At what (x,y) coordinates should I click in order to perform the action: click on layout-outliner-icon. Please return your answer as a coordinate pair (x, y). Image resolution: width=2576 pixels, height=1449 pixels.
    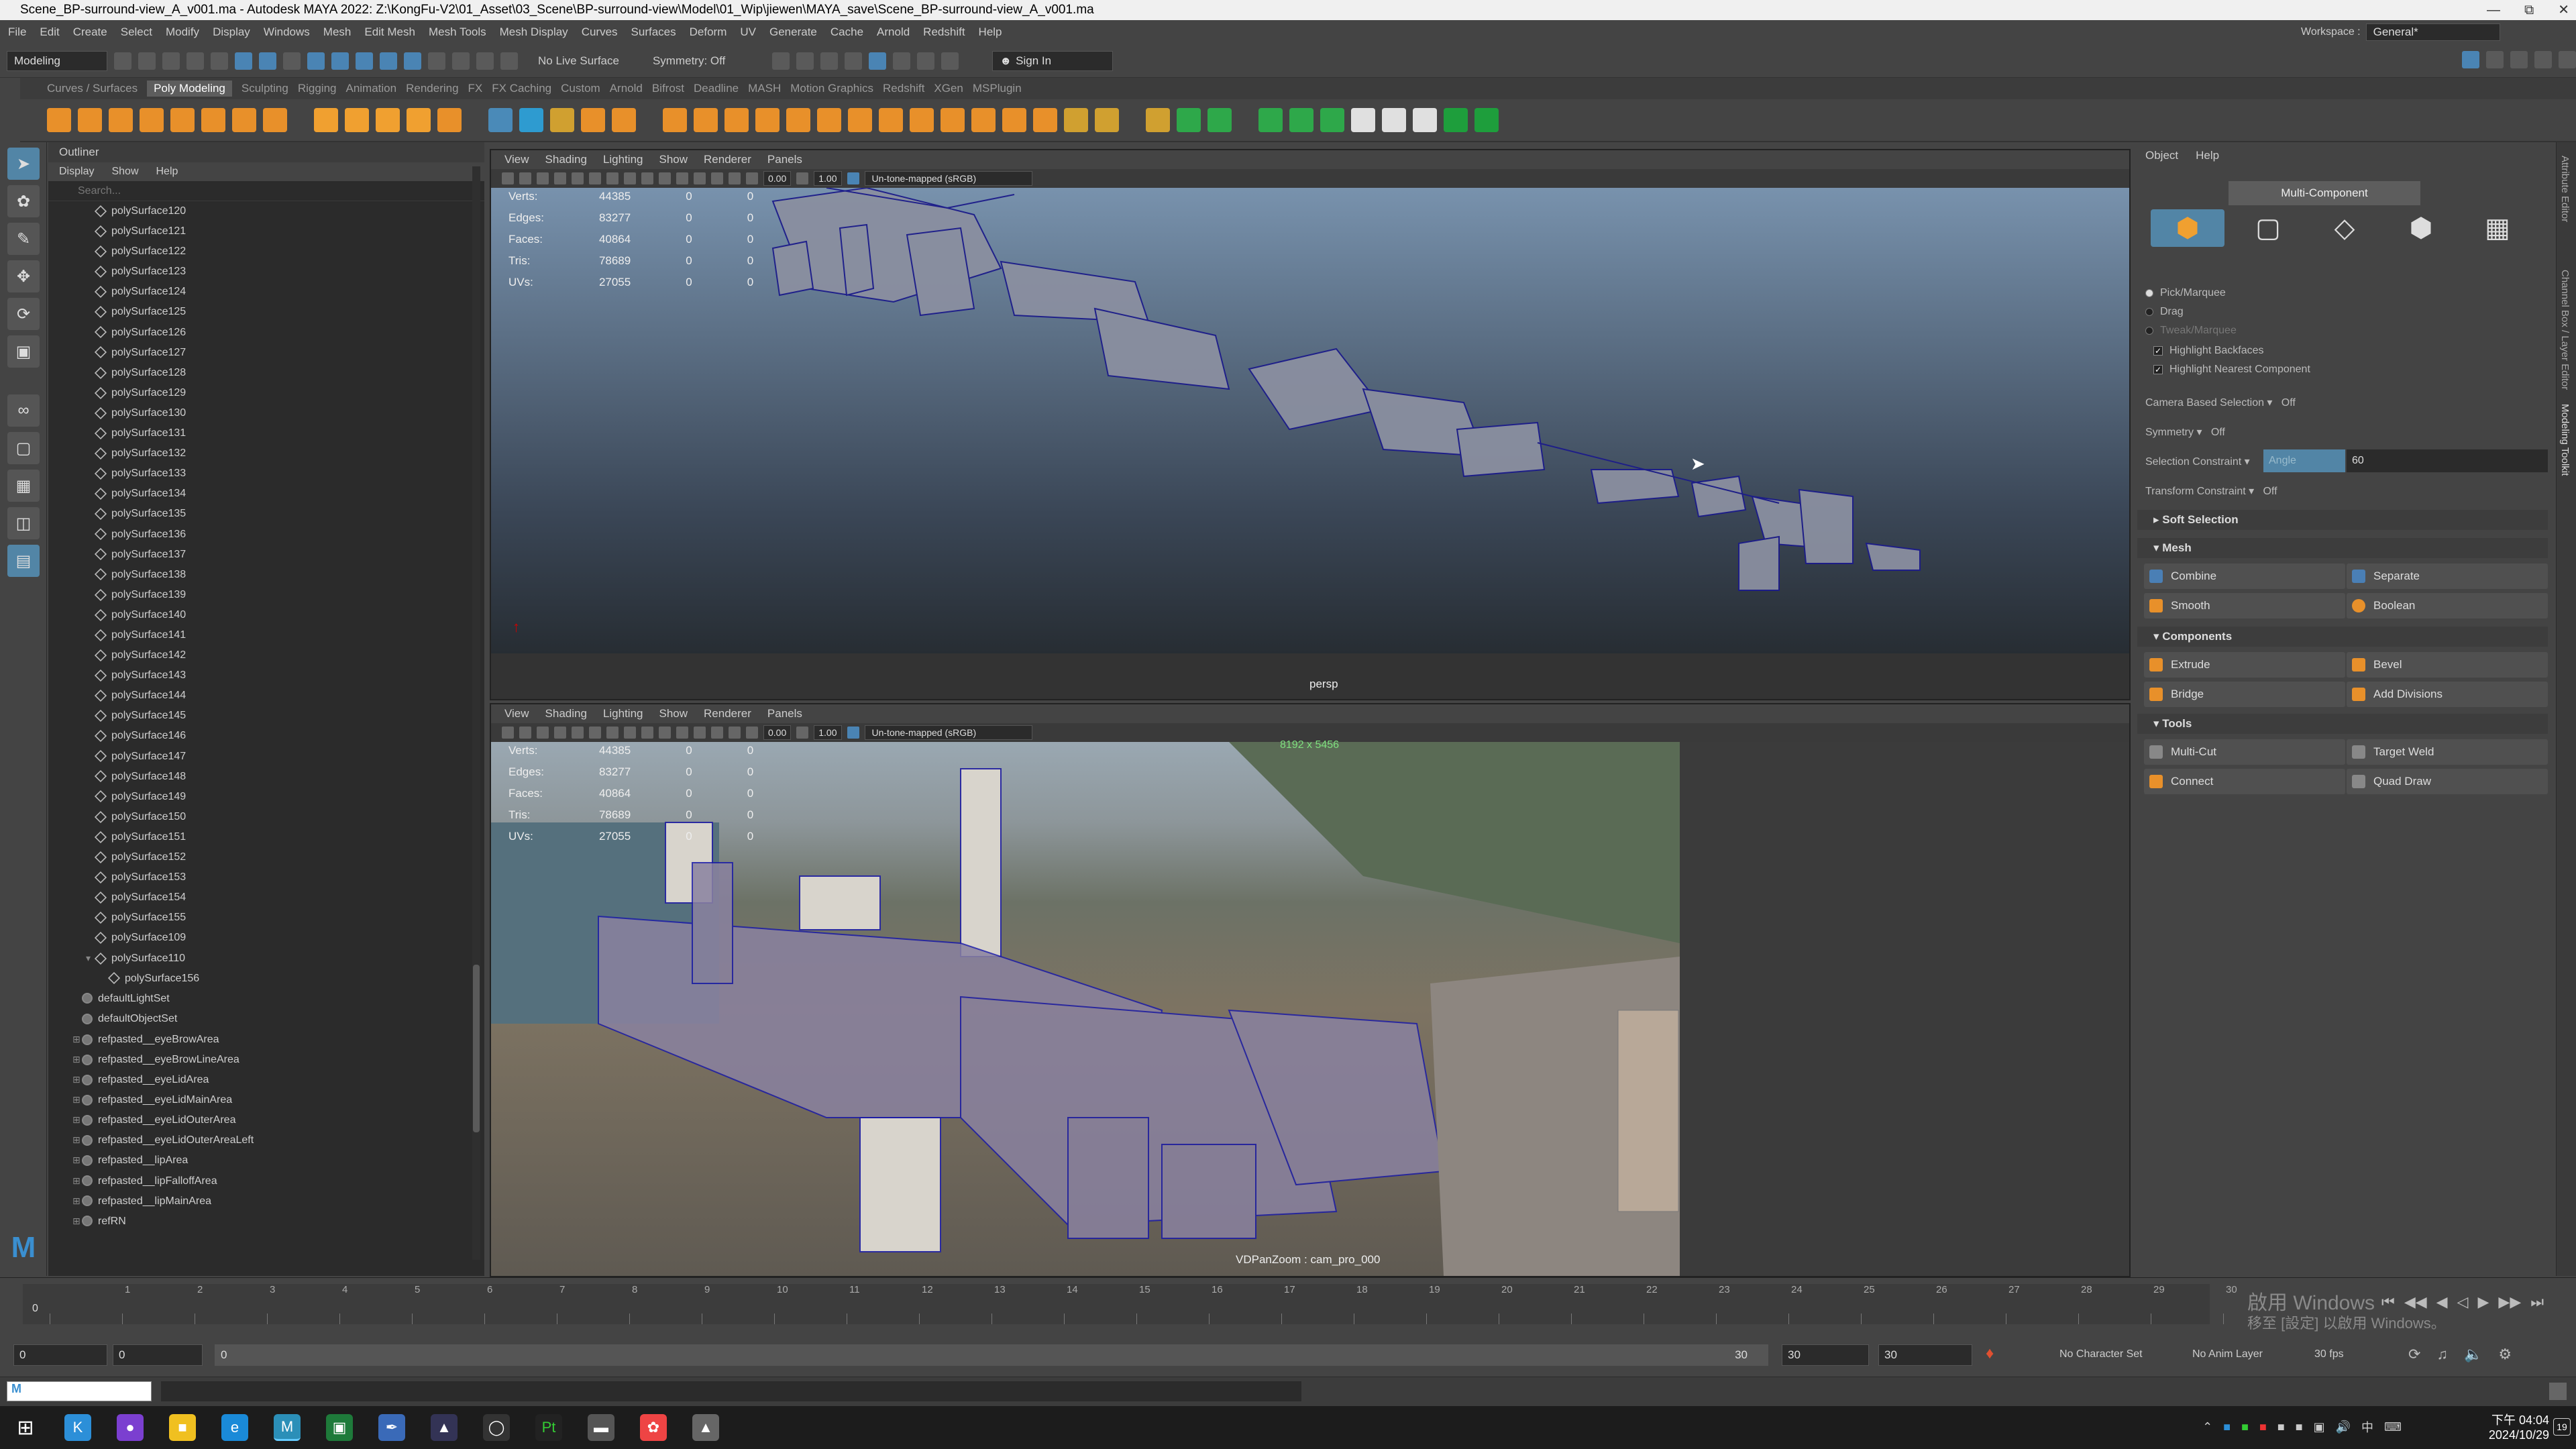
    Looking at the image, I should click on (2543, 59).